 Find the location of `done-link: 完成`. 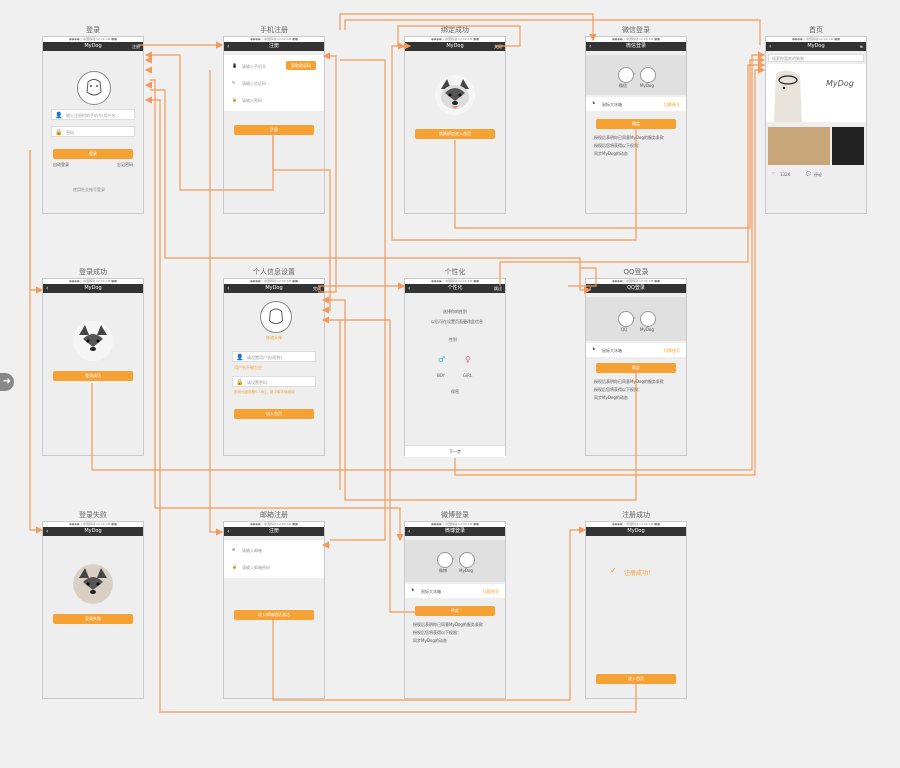

done-link: 完成 is located at coordinates (317, 288).